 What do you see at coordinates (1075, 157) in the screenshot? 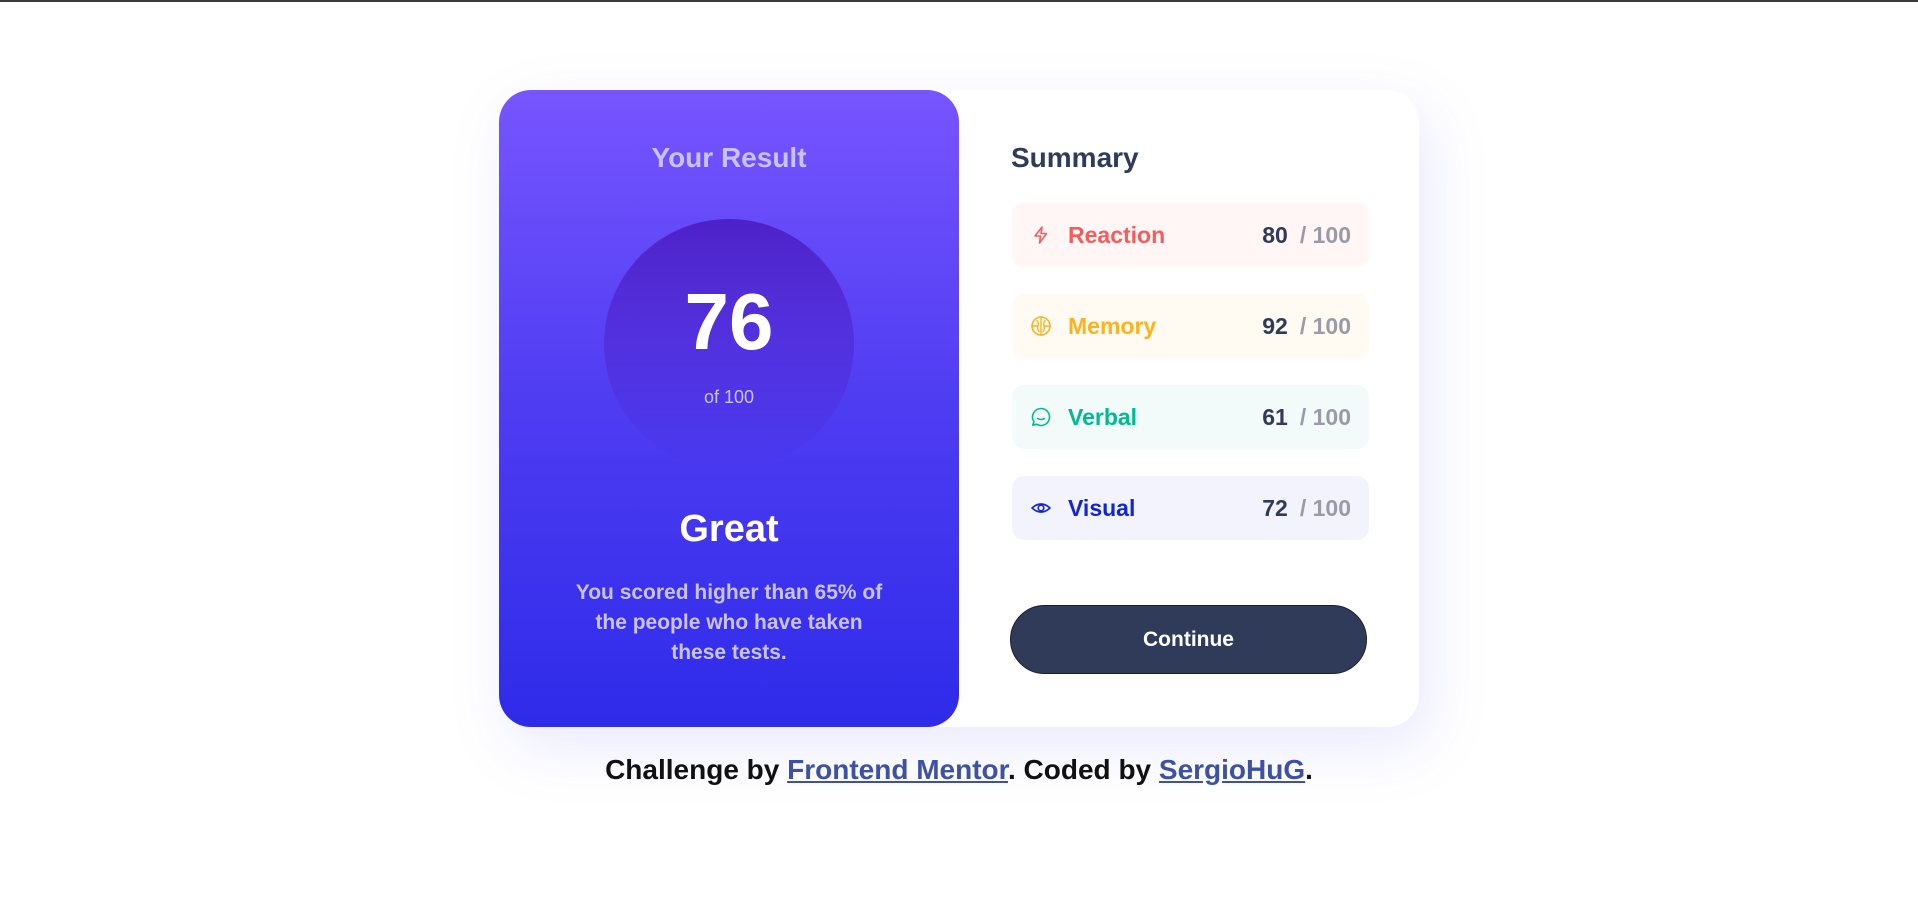
I see `summary-title: Summary` at bounding box center [1075, 157].